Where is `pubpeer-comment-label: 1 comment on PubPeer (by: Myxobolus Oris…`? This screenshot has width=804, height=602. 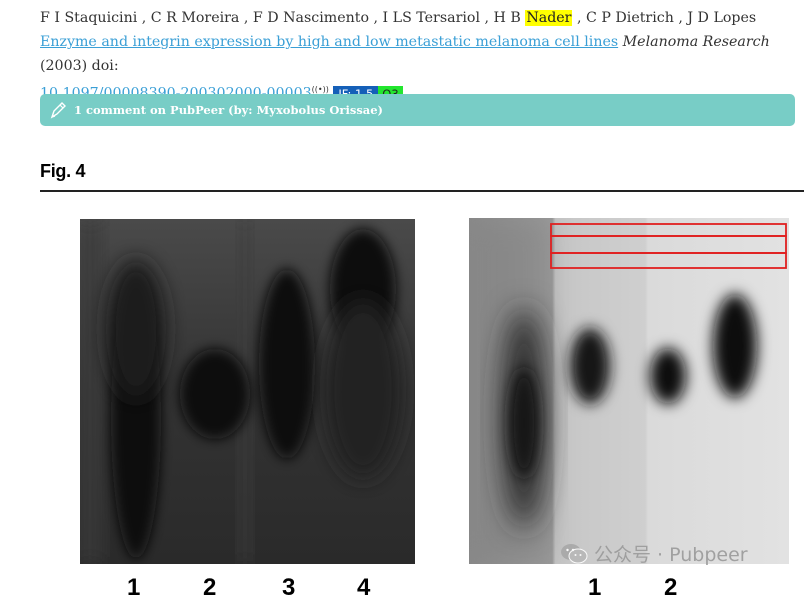
pubpeer-comment-label: 1 comment on PubPeer (by: Myxobolus Oris… is located at coordinates (229, 110).